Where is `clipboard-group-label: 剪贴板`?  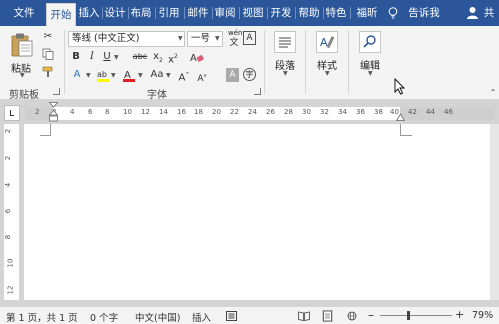 clipboard-group-label: 剪贴板 is located at coordinates (24, 95).